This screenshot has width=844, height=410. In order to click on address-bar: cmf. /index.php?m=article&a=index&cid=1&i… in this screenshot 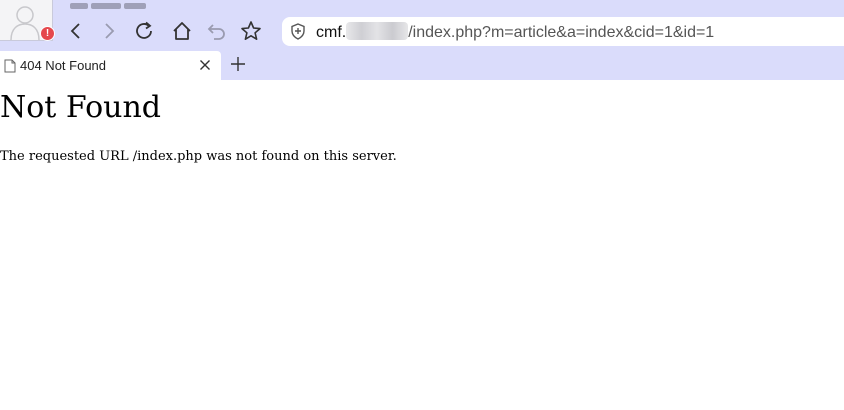, I will do `click(563, 31)`.